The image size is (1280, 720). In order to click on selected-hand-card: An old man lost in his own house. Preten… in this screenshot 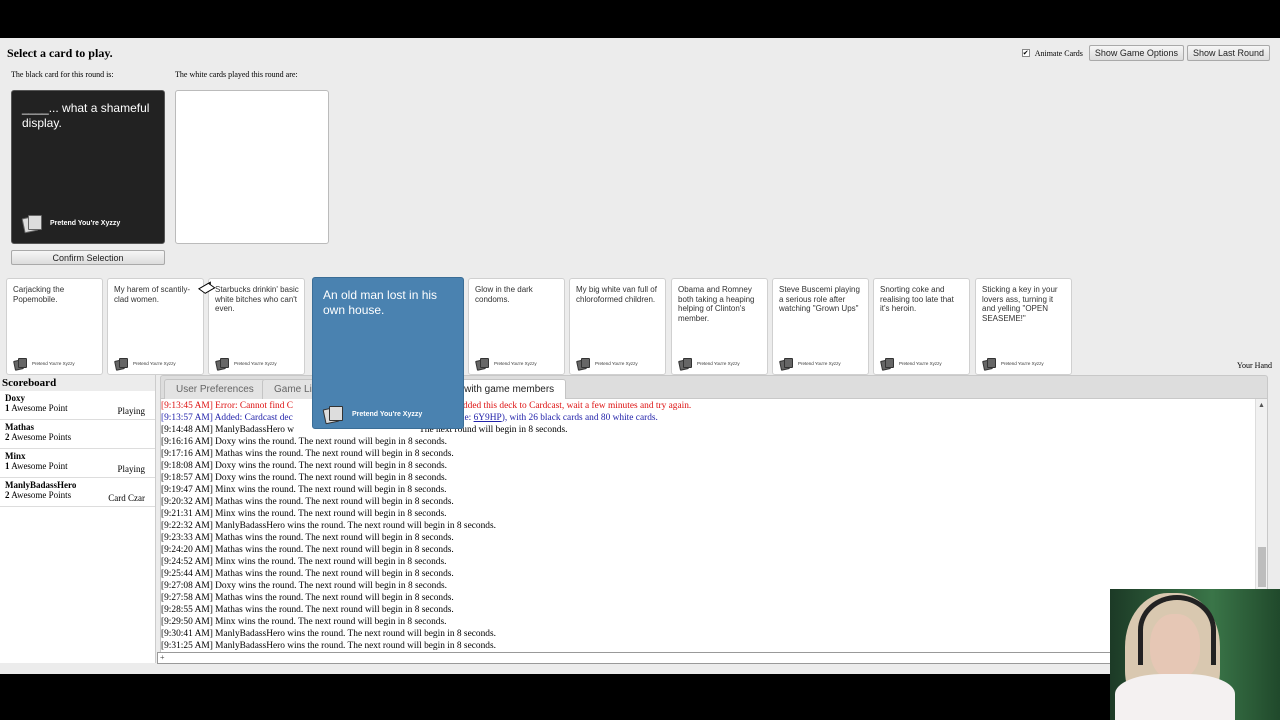, I will do `click(388, 353)`.